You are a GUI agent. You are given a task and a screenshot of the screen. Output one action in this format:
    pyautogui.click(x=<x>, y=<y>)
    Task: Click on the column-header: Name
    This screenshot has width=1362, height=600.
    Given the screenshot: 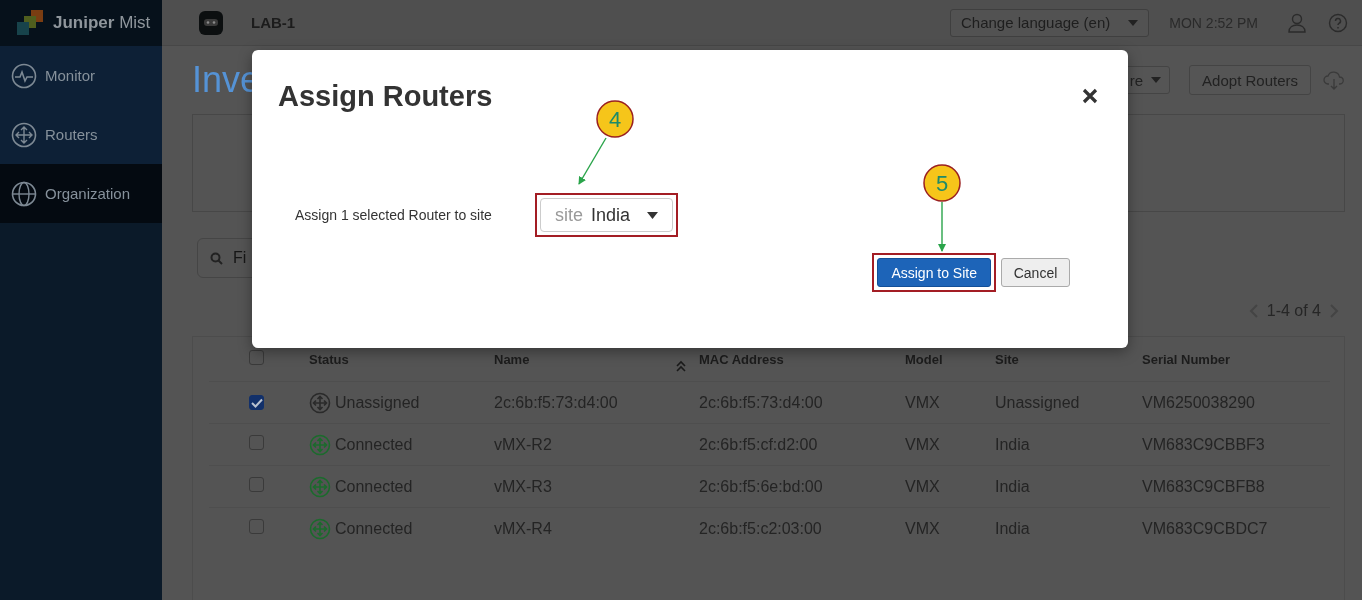 What is the action you would take?
    pyautogui.click(x=512, y=359)
    